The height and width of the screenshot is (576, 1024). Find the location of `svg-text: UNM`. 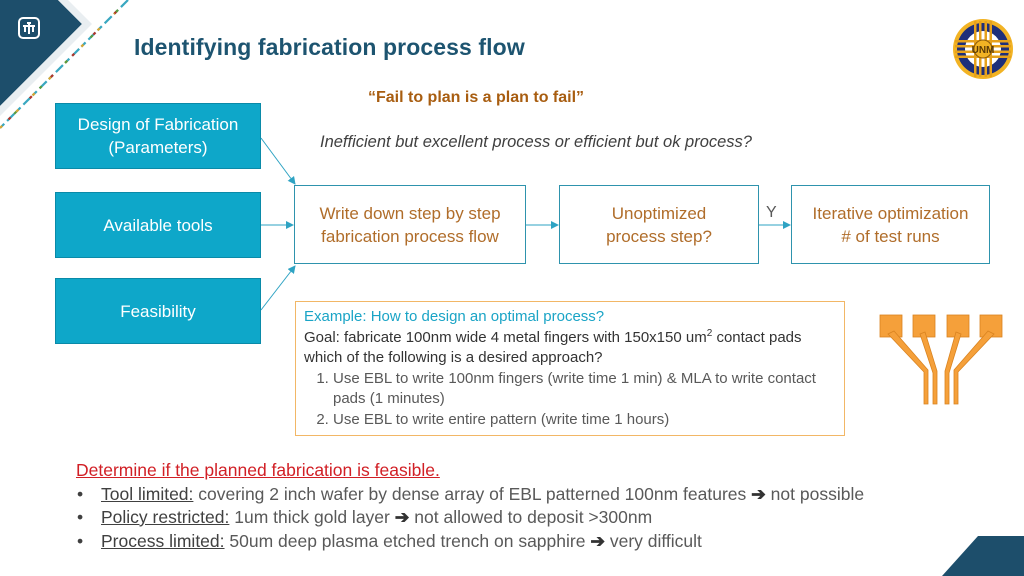

svg-text: UNM is located at coordinates (983, 50).